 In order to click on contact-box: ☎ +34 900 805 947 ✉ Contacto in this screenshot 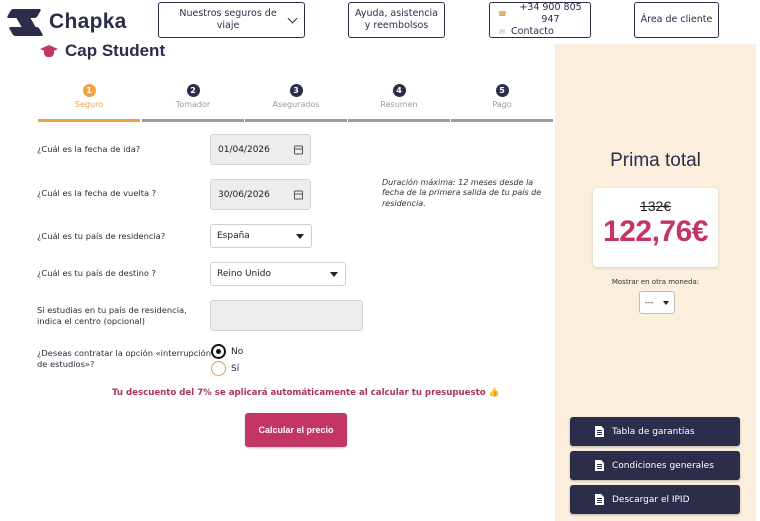, I will do `click(540, 20)`.